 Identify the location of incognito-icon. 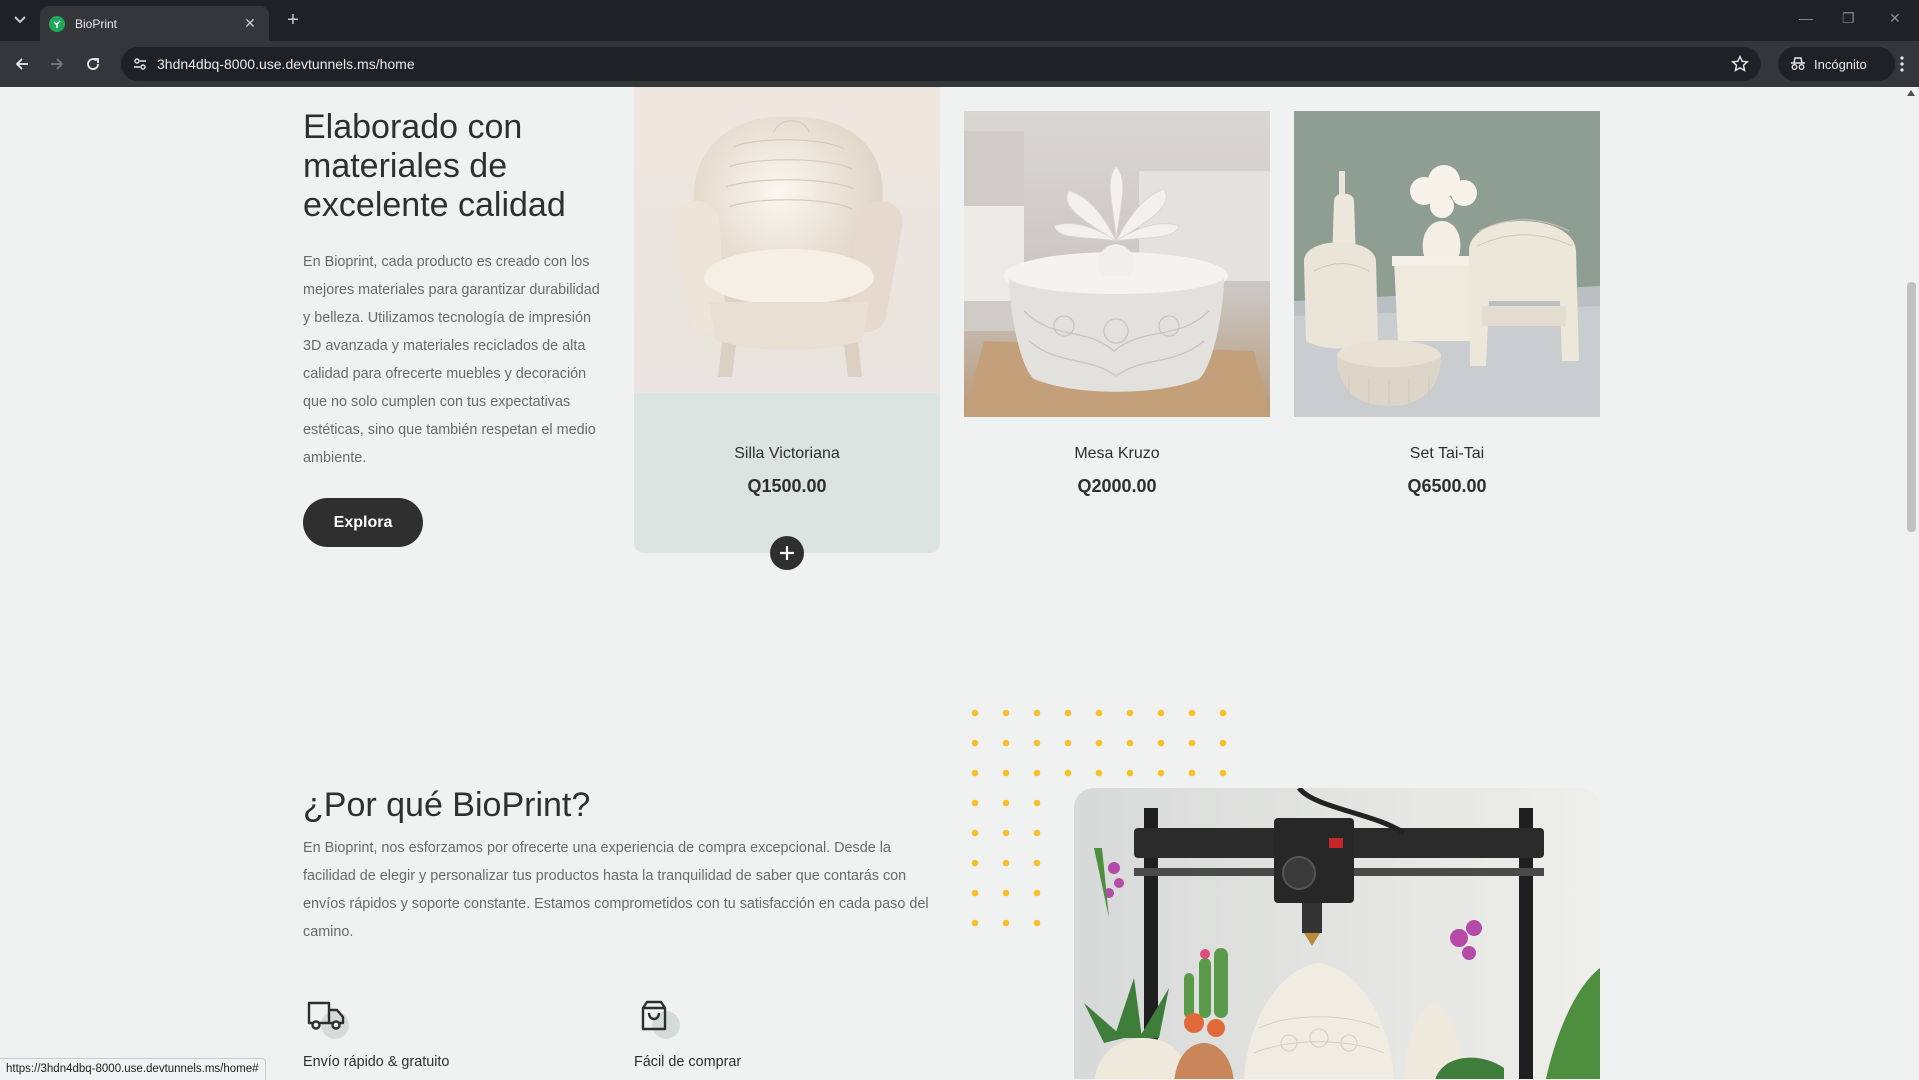
(1798, 63).